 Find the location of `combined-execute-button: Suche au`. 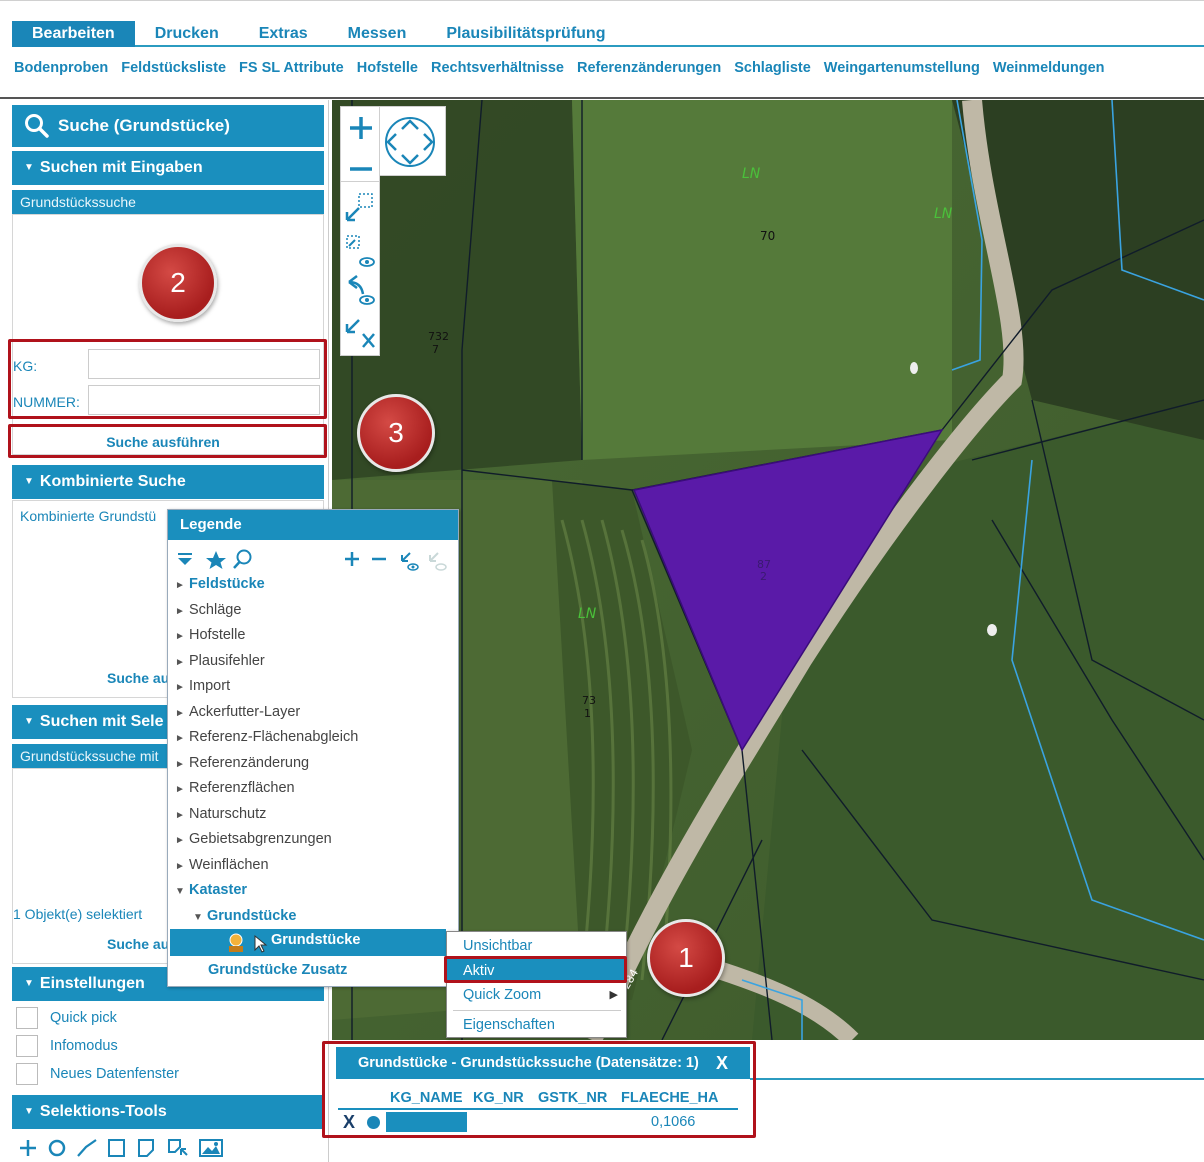

combined-execute-button: Suche au is located at coordinates (138, 678).